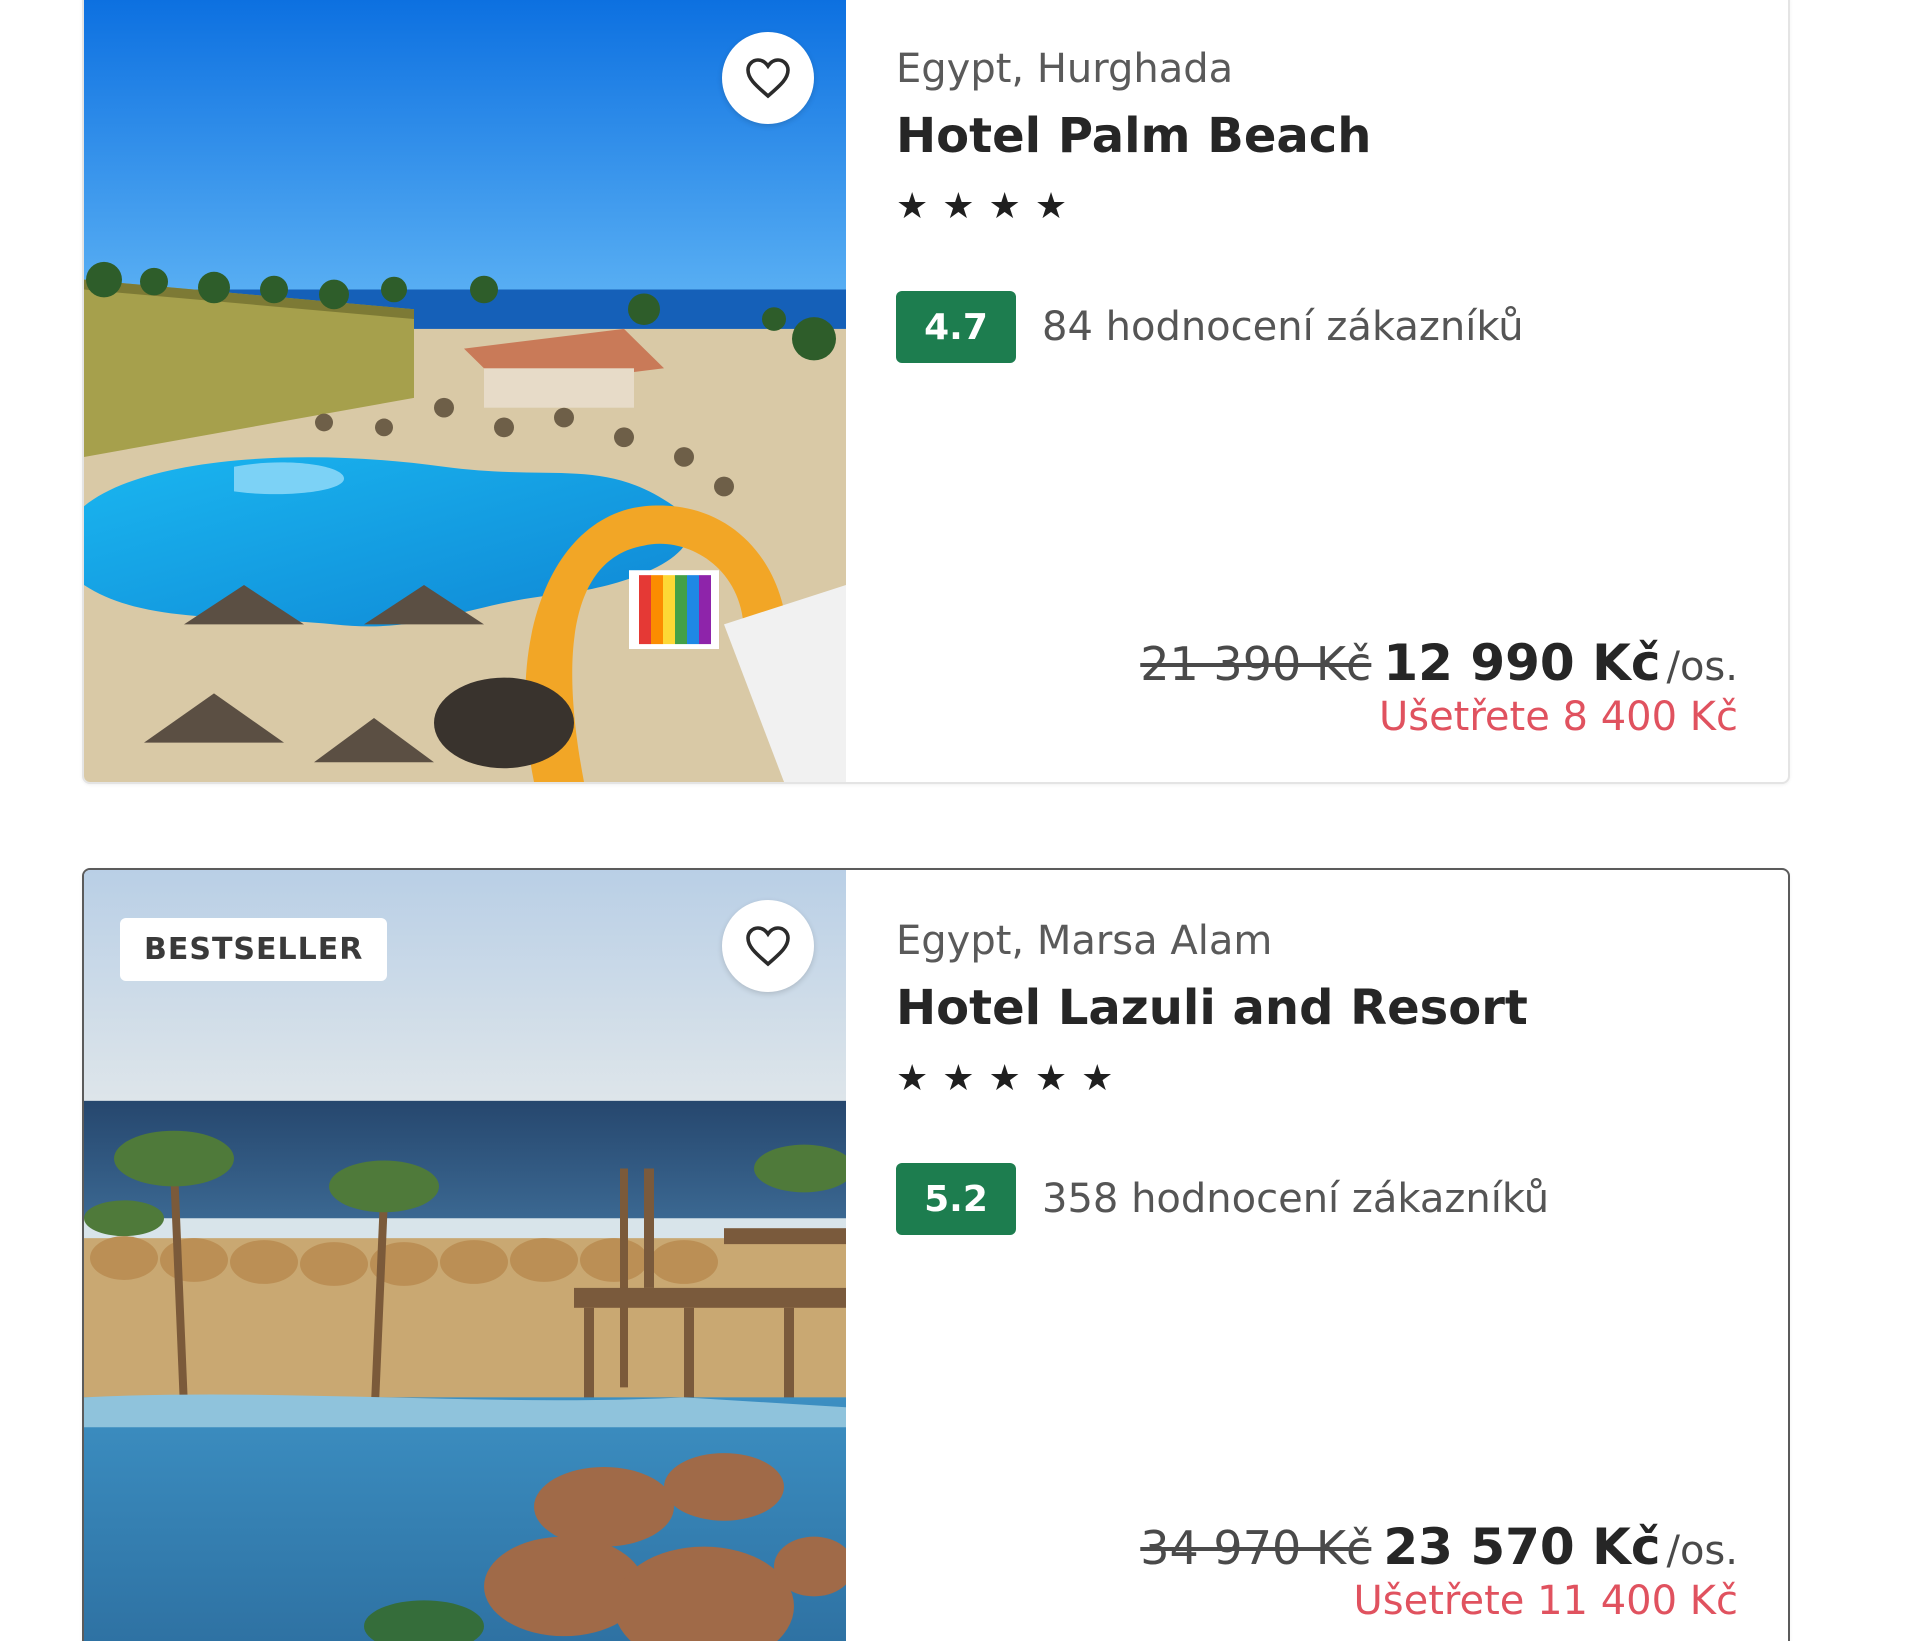  What do you see at coordinates (1317, 1008) in the screenshot?
I see `hotel-name: Hotel Lazuli and Resort` at bounding box center [1317, 1008].